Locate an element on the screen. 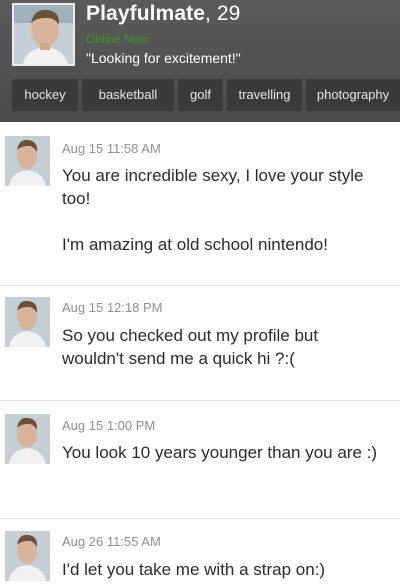  message-timestamp: Aug 15 12:18 PM is located at coordinates (112, 307).